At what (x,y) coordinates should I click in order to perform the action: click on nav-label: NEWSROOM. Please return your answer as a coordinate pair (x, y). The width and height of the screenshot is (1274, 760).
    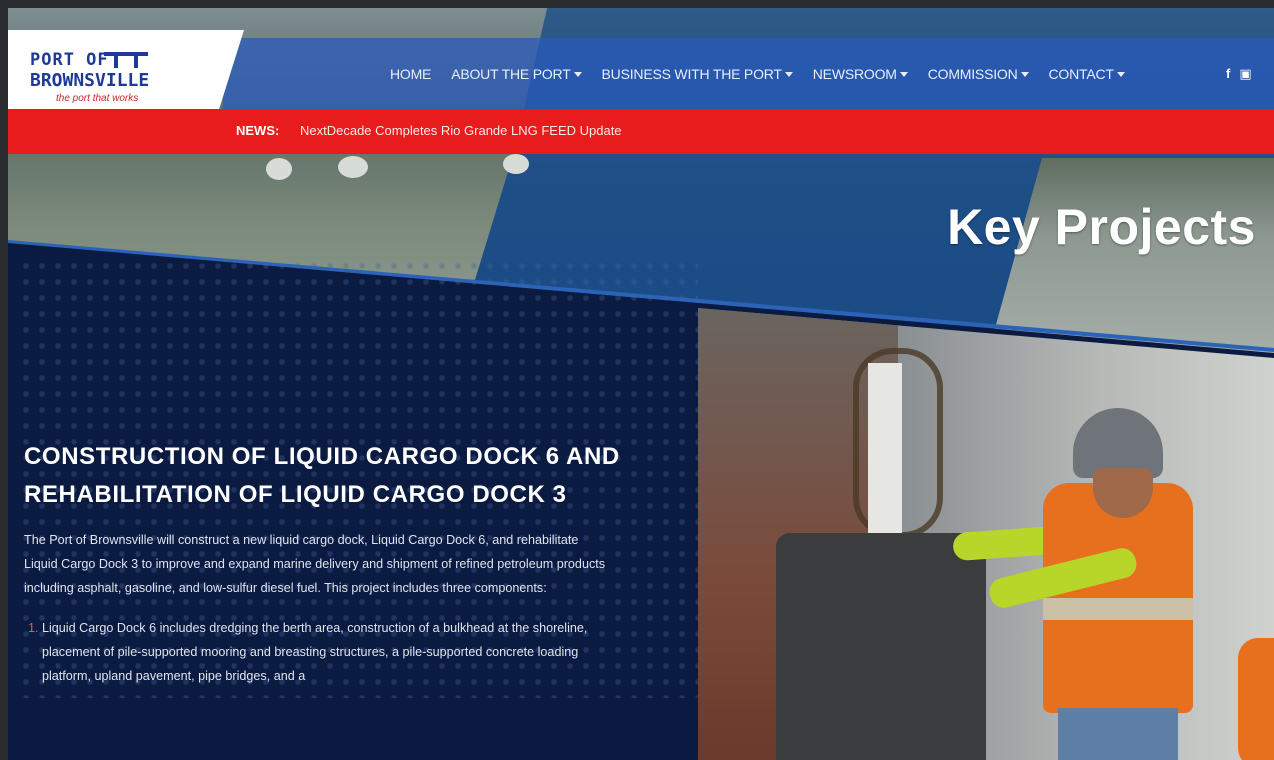
    Looking at the image, I should click on (854, 74).